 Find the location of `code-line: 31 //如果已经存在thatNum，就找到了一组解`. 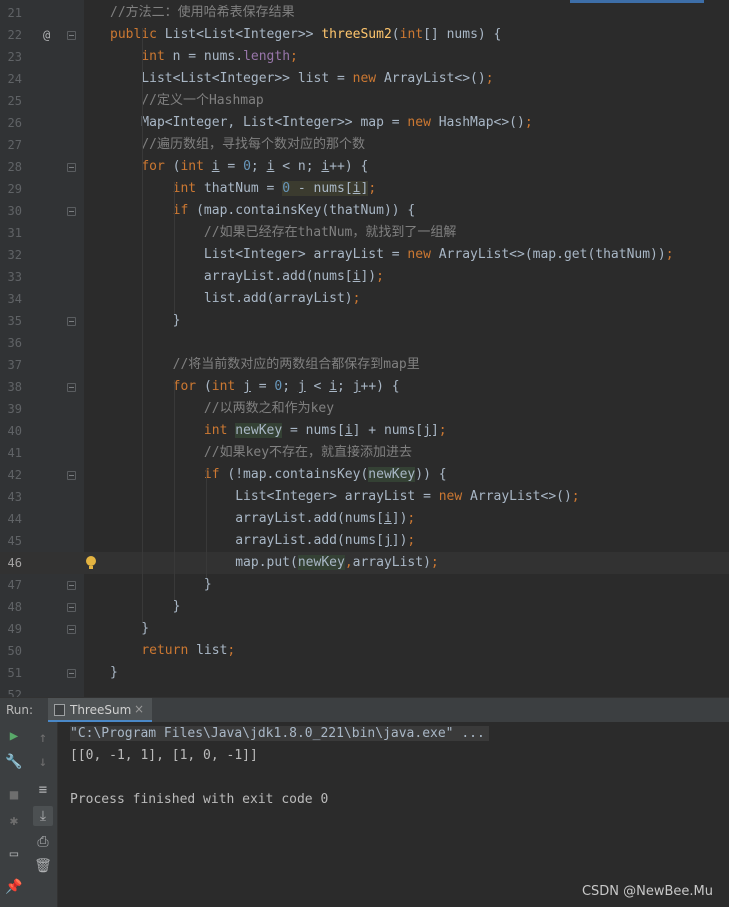

code-line: 31 //如果已经存在thatNum，就找到了一组解 is located at coordinates (364, 233).